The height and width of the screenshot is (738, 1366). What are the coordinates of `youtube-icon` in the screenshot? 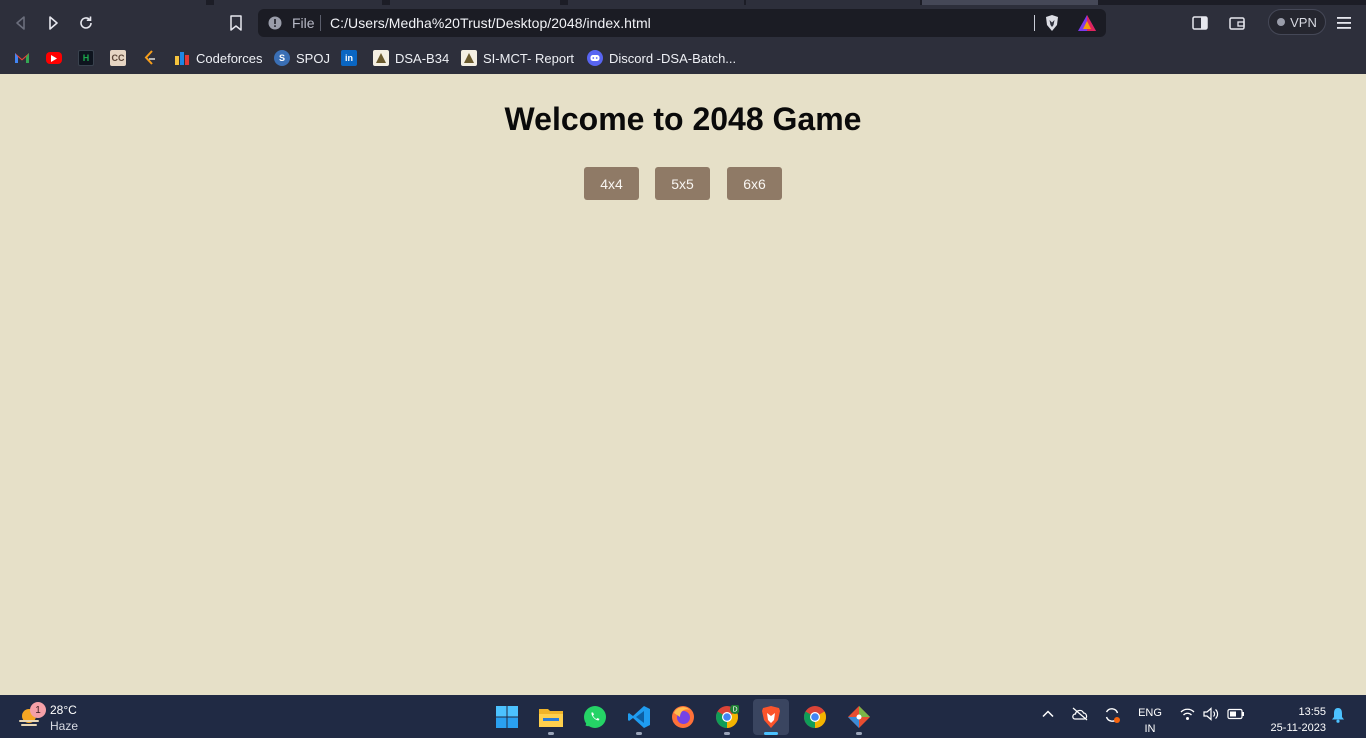 It's located at (54, 58).